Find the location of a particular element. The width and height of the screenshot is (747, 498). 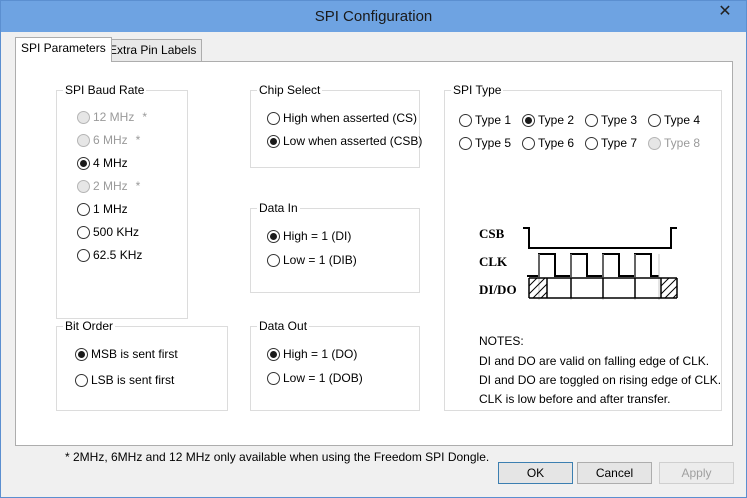

radio-label: Type 4 is located at coordinates (682, 120).